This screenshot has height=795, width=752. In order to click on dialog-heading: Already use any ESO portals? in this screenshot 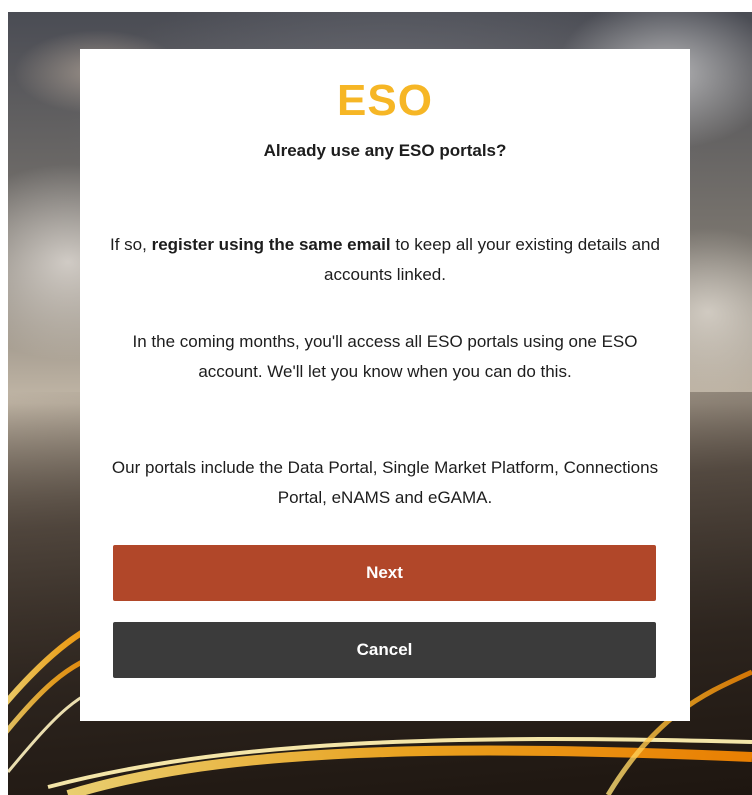, I will do `click(385, 150)`.